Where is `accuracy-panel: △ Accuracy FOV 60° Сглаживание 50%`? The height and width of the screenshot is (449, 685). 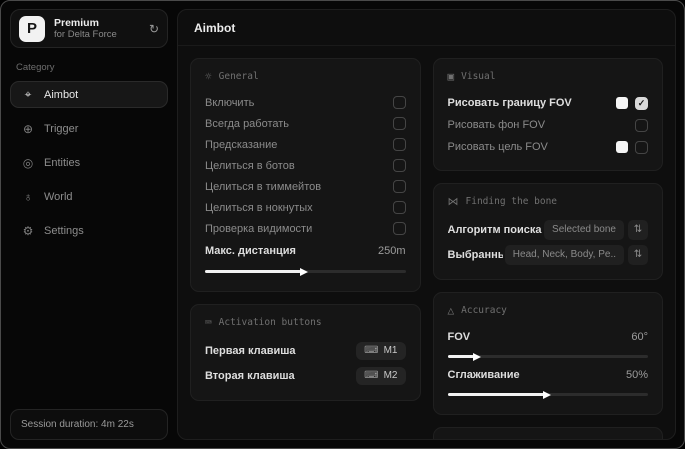
accuracy-panel: △ Accuracy FOV 60° Сглаживание 50% is located at coordinates (547, 353).